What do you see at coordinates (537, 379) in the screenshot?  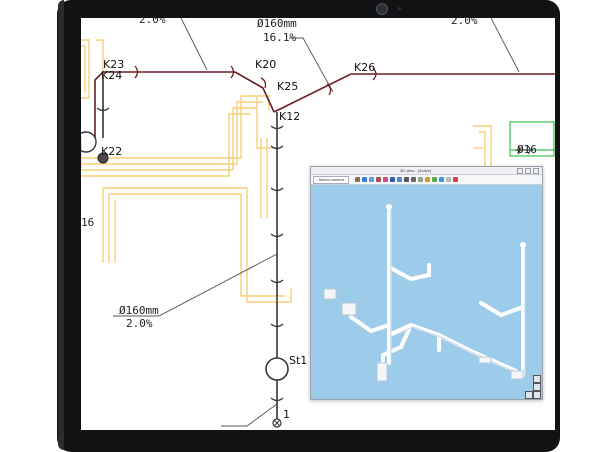 I see `view-ctrl-up-icon` at bounding box center [537, 379].